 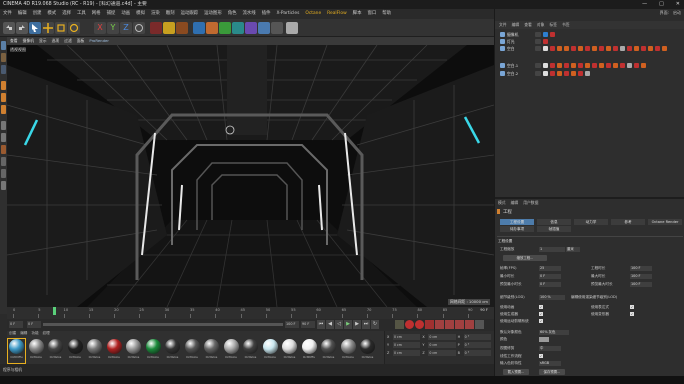 I want to click on menu-item: 帮助, so click(x=386, y=14).